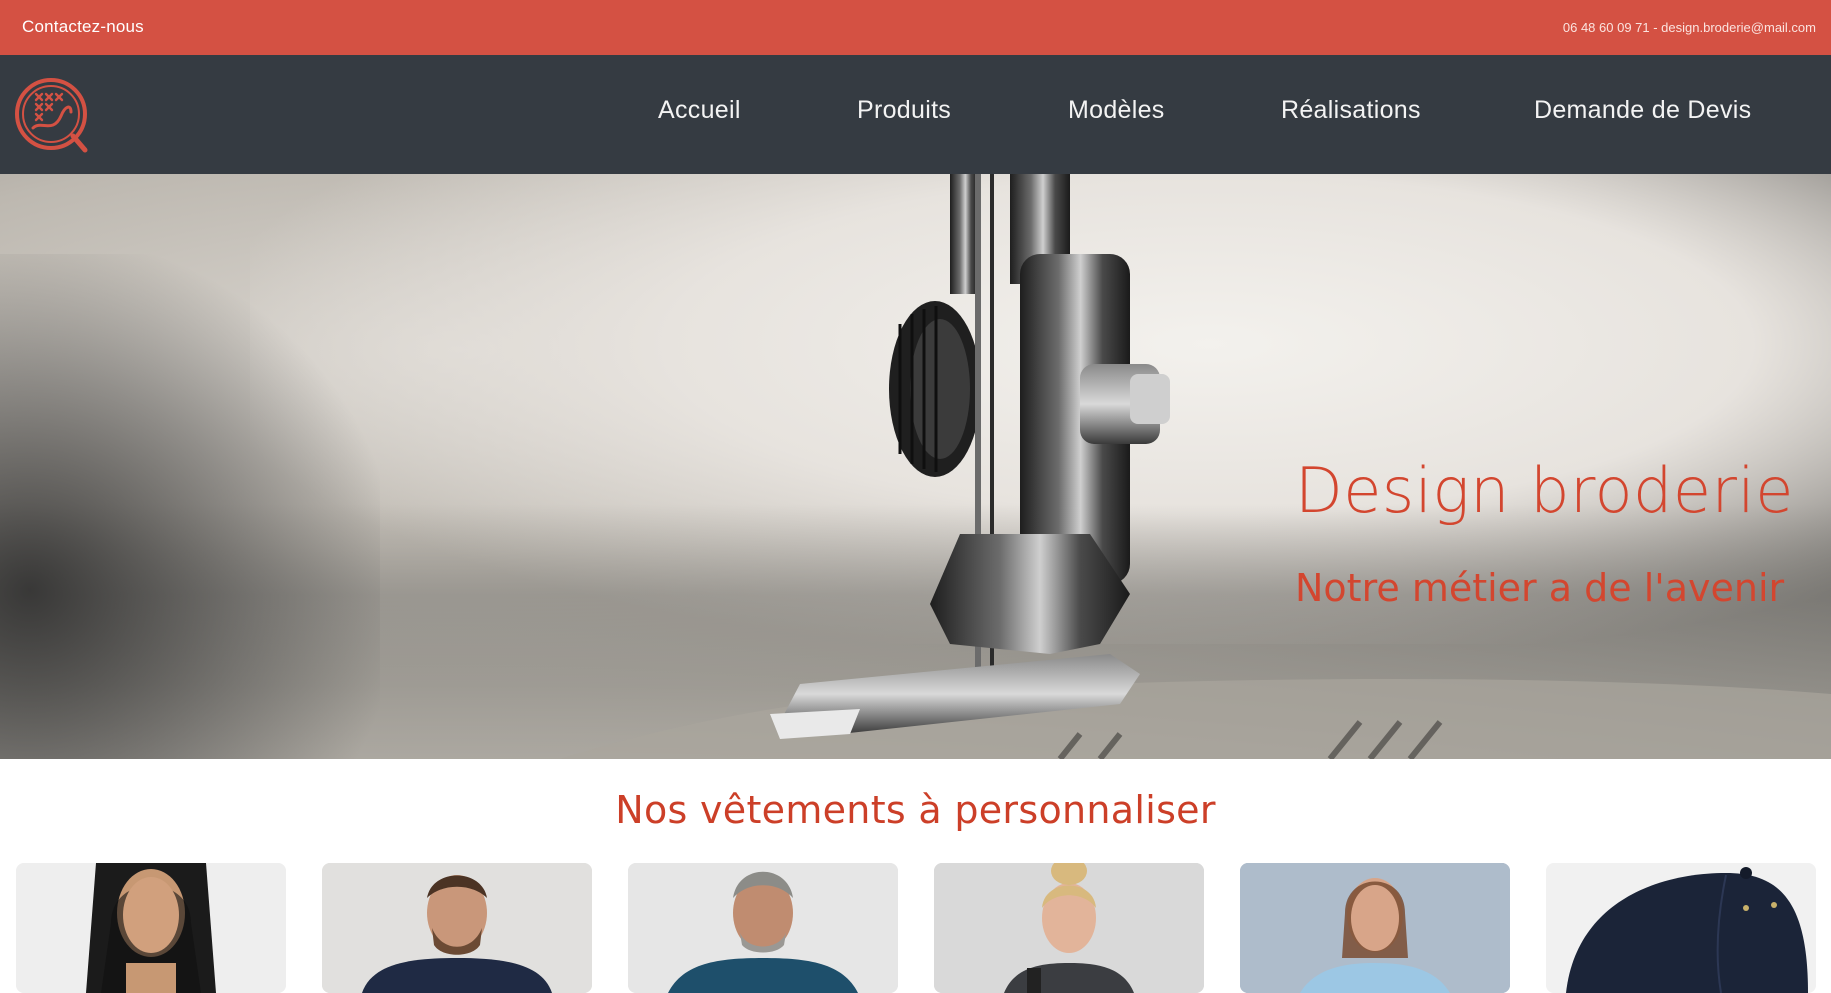  What do you see at coordinates (1642, 110) in the screenshot?
I see `nav-demande-de-devis: Demande de Devis` at bounding box center [1642, 110].